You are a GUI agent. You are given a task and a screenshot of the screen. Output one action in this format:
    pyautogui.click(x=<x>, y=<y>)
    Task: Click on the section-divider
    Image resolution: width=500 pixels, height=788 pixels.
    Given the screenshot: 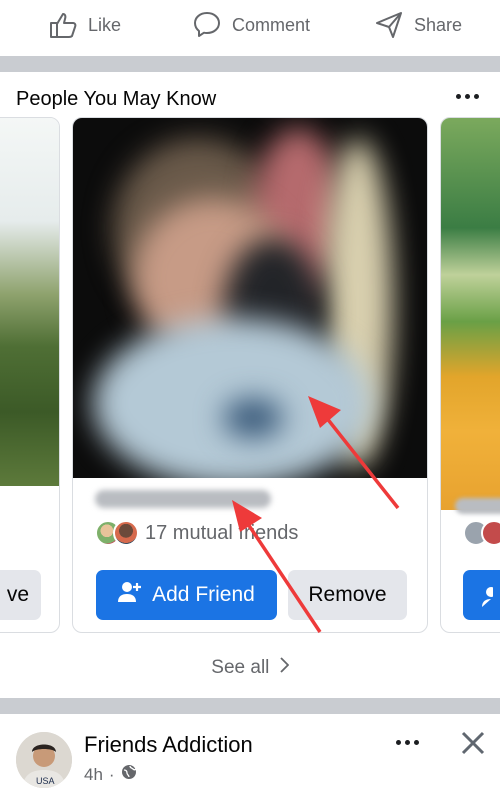 What is the action you would take?
    pyautogui.click(x=250, y=706)
    